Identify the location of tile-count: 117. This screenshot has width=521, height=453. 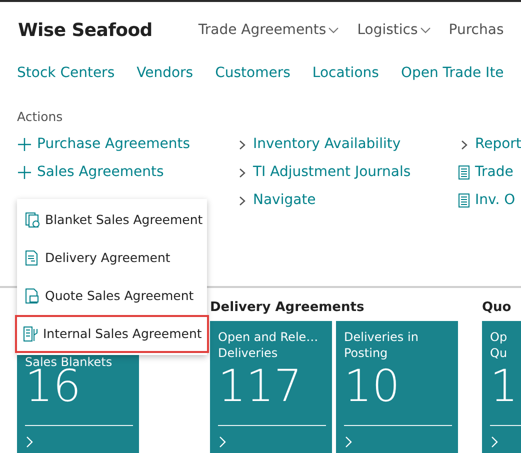
(260, 387).